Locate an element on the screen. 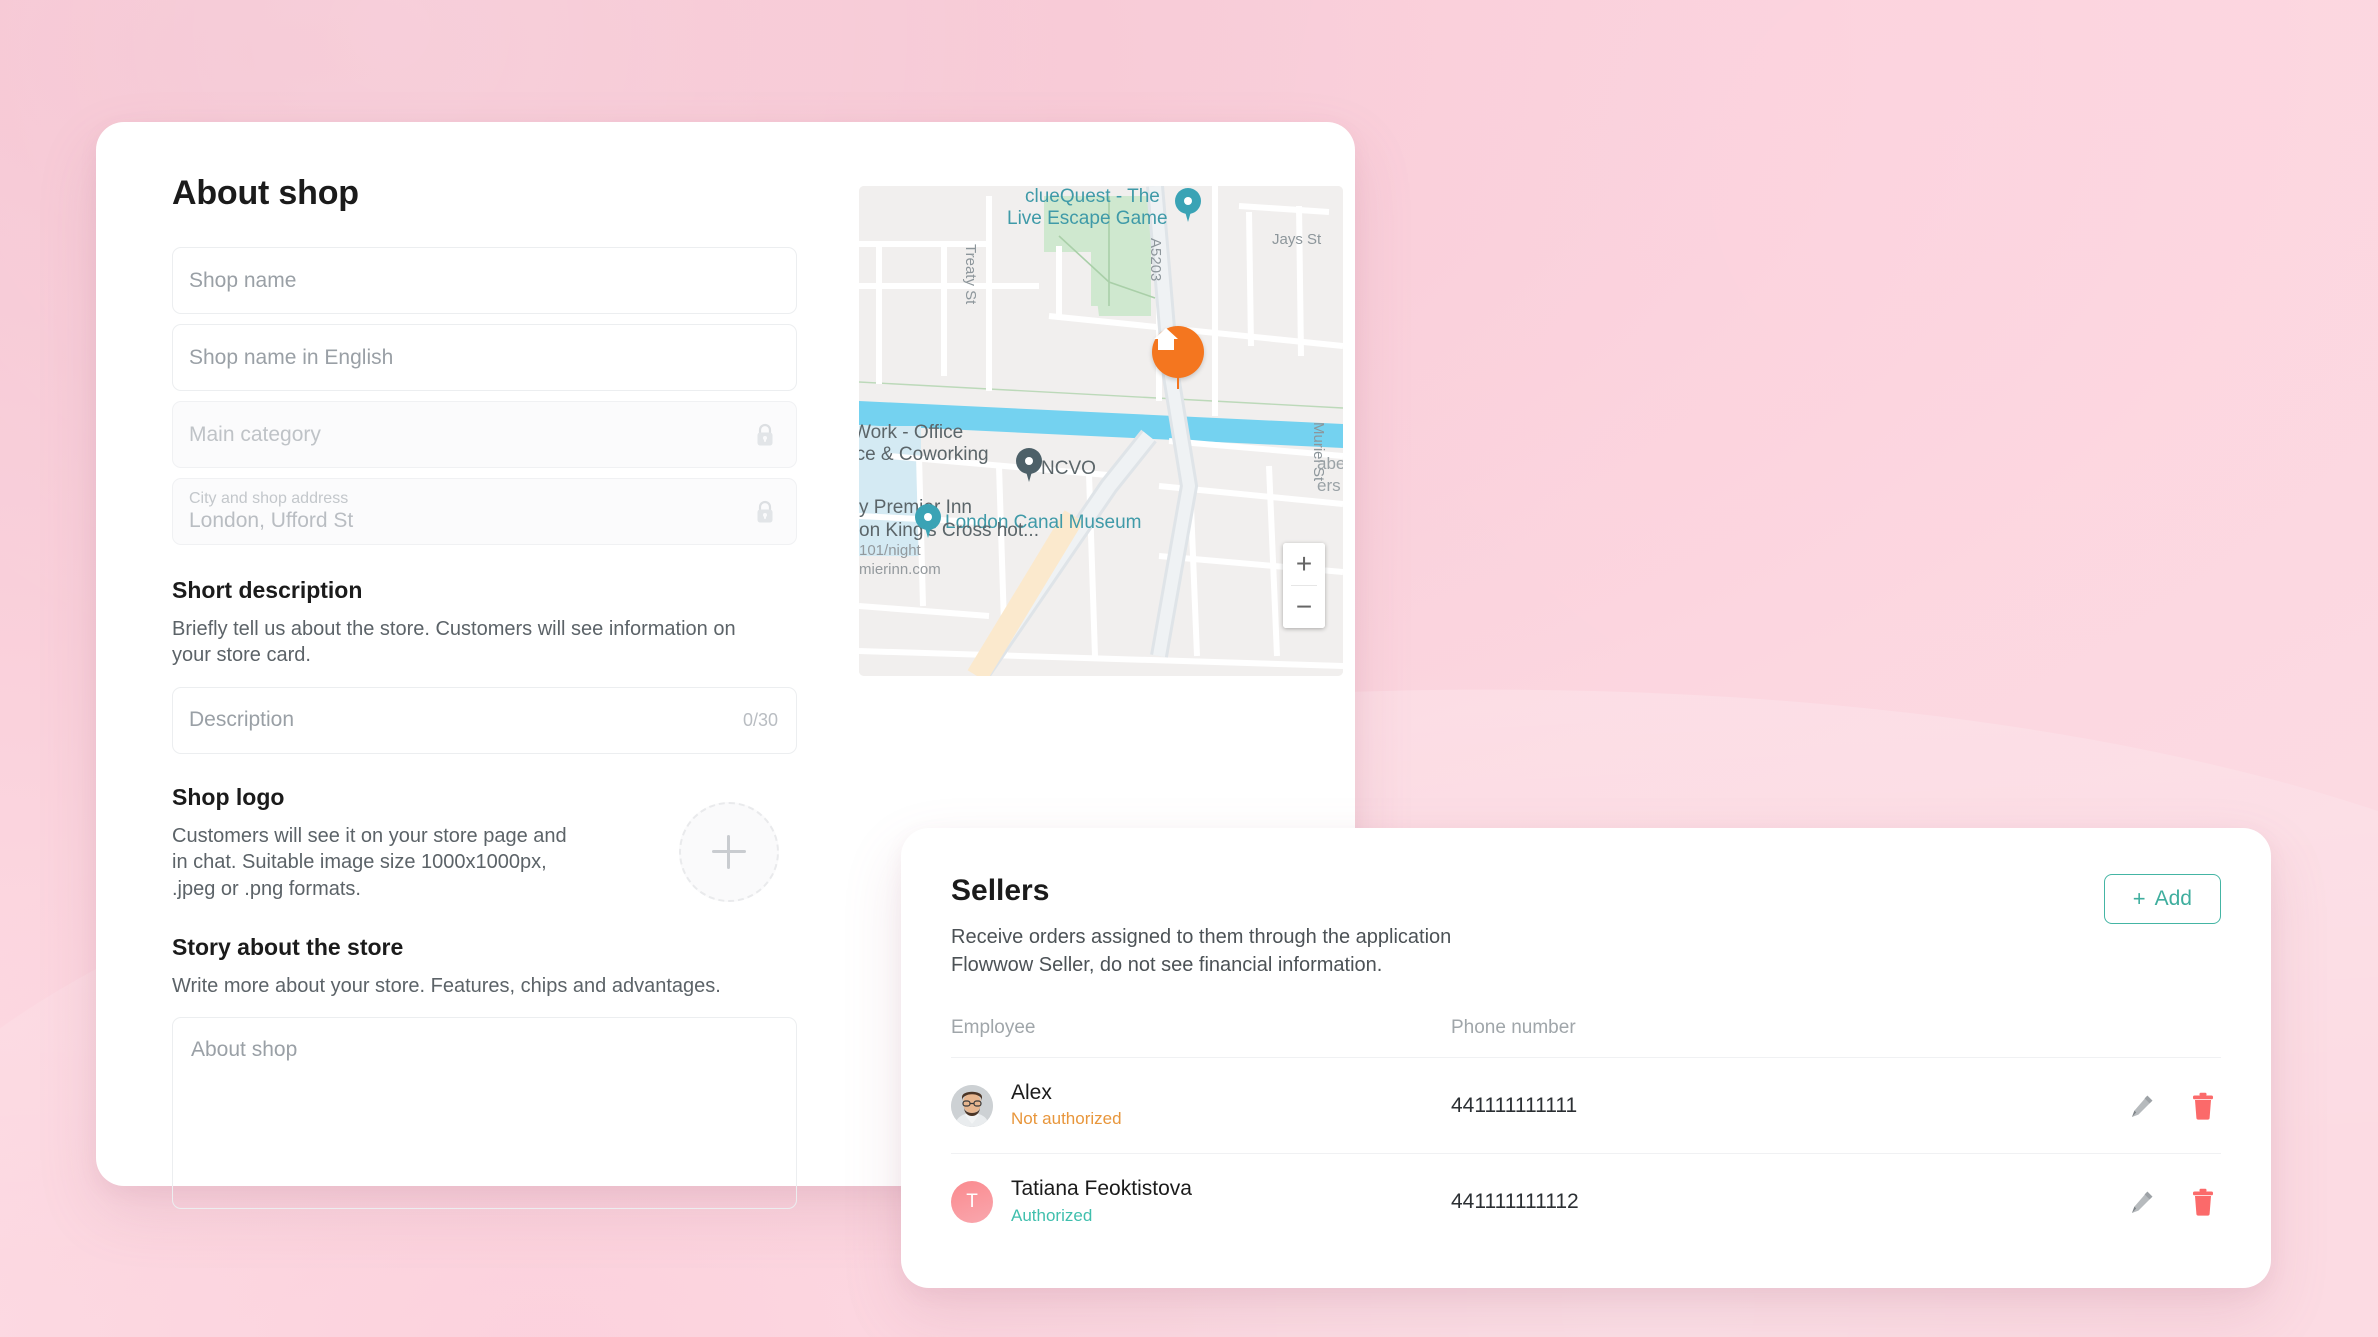 Image resolution: width=2378 pixels, height=1337 pixels. shop-name-english-input: Shop name in English is located at coordinates (484, 357).